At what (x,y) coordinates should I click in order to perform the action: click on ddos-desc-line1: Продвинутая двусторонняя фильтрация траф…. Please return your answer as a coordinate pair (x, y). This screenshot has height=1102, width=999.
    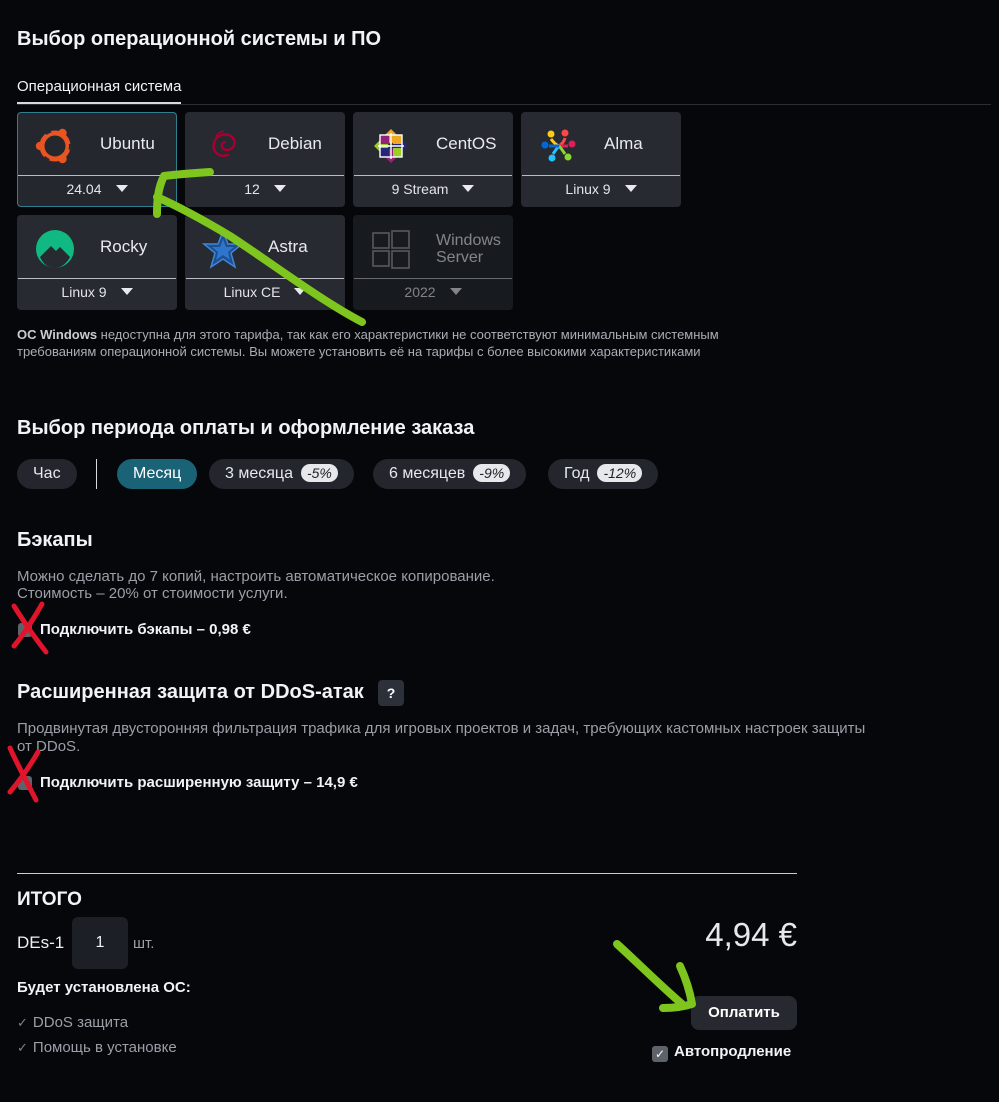
    Looking at the image, I should click on (441, 728).